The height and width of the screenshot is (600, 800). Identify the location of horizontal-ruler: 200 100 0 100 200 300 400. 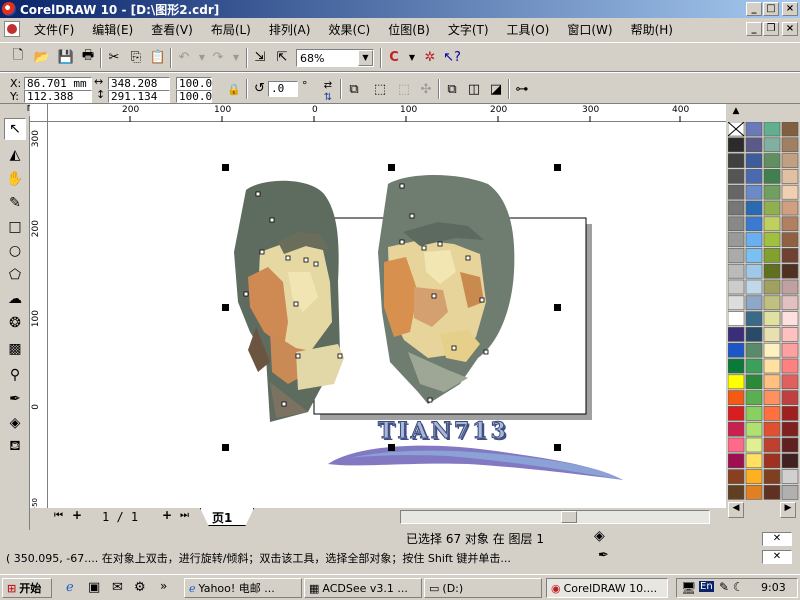
(387, 113).